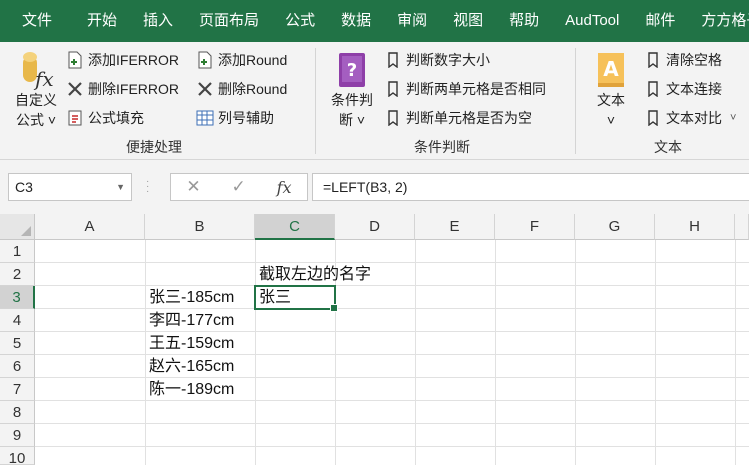 The width and height of the screenshot is (749, 465). I want to click on delete-iferror-button: 删除IFERROR, so click(122, 89).